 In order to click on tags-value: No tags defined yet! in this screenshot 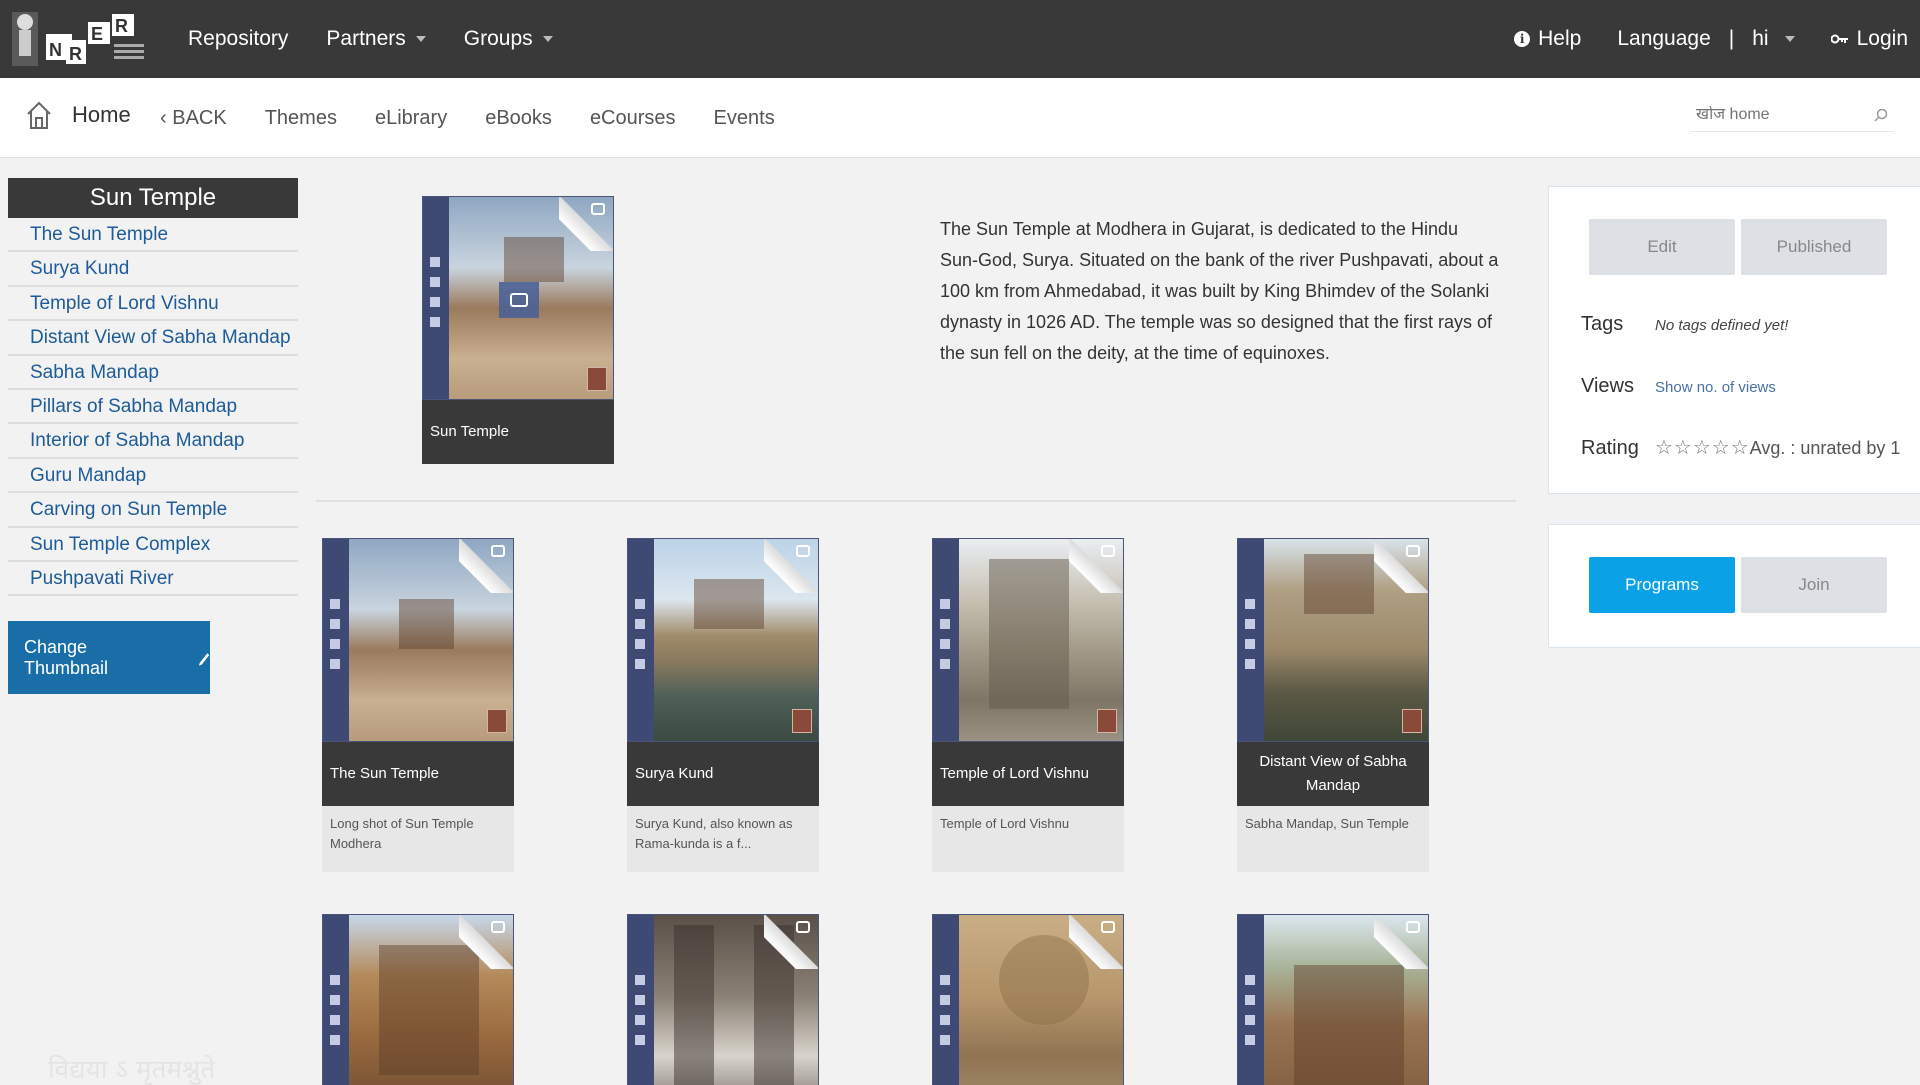, I will do `click(1722, 325)`.